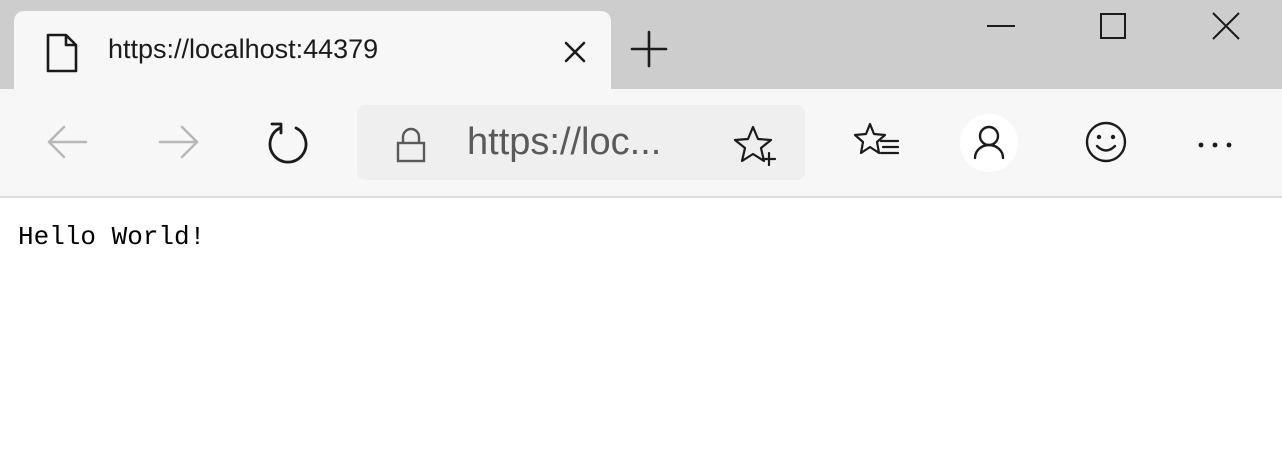 This screenshot has width=1282, height=450. I want to click on page-body-text: Hello World!, so click(112, 237).